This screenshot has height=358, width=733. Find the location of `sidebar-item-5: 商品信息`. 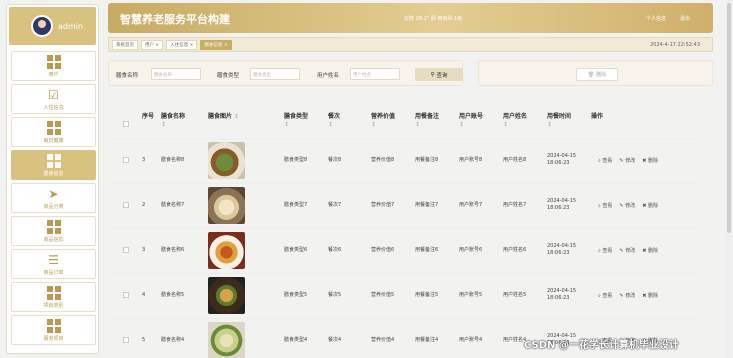

sidebar-item-5: 商品信息 is located at coordinates (53, 231).